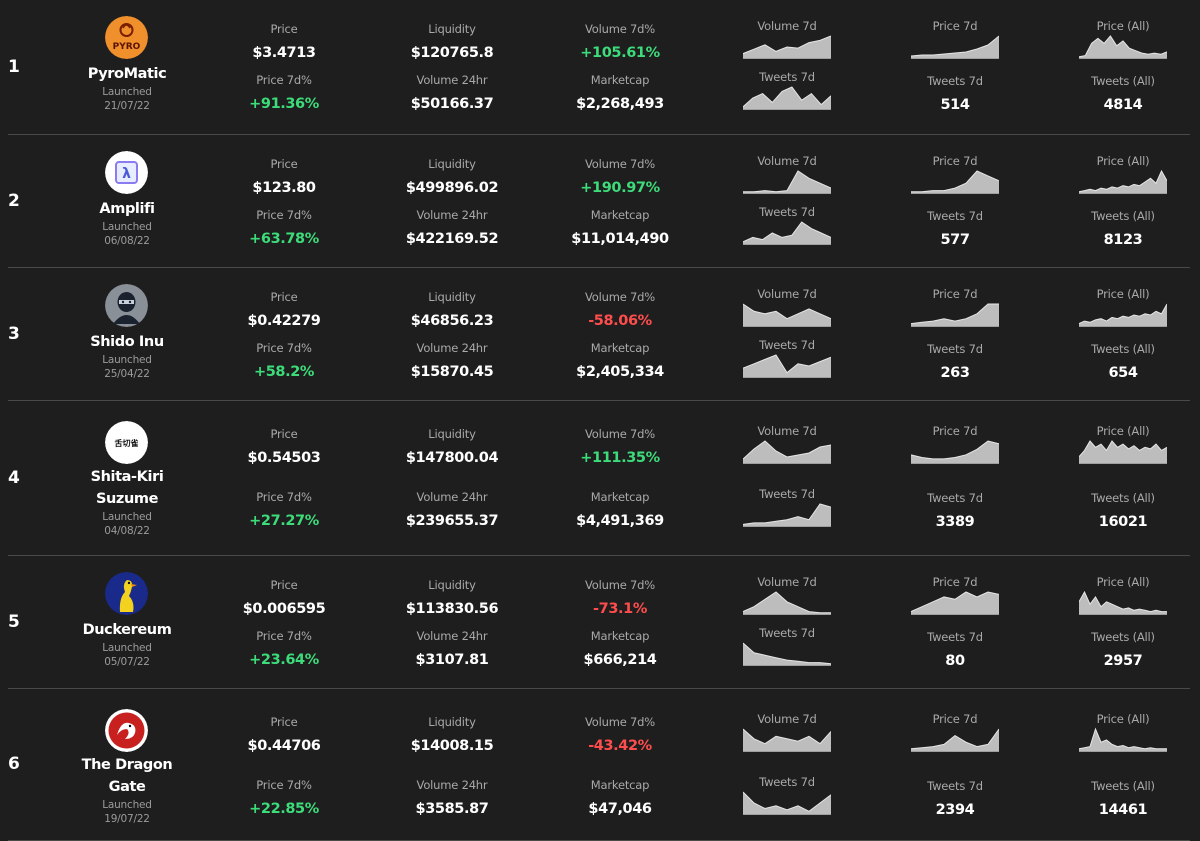  What do you see at coordinates (620, 521) in the screenshot?
I see `marketcap-value: $4,491,369` at bounding box center [620, 521].